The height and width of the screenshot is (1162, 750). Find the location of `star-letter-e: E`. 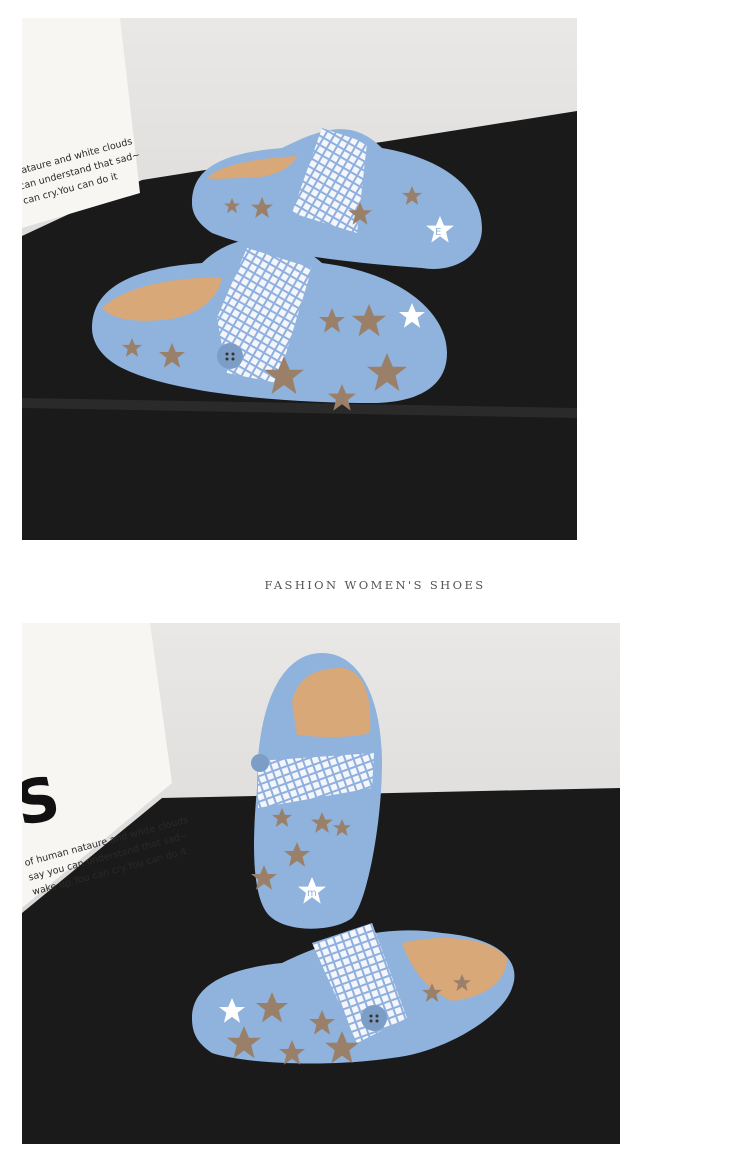

star-letter-e: E is located at coordinates (438, 232).